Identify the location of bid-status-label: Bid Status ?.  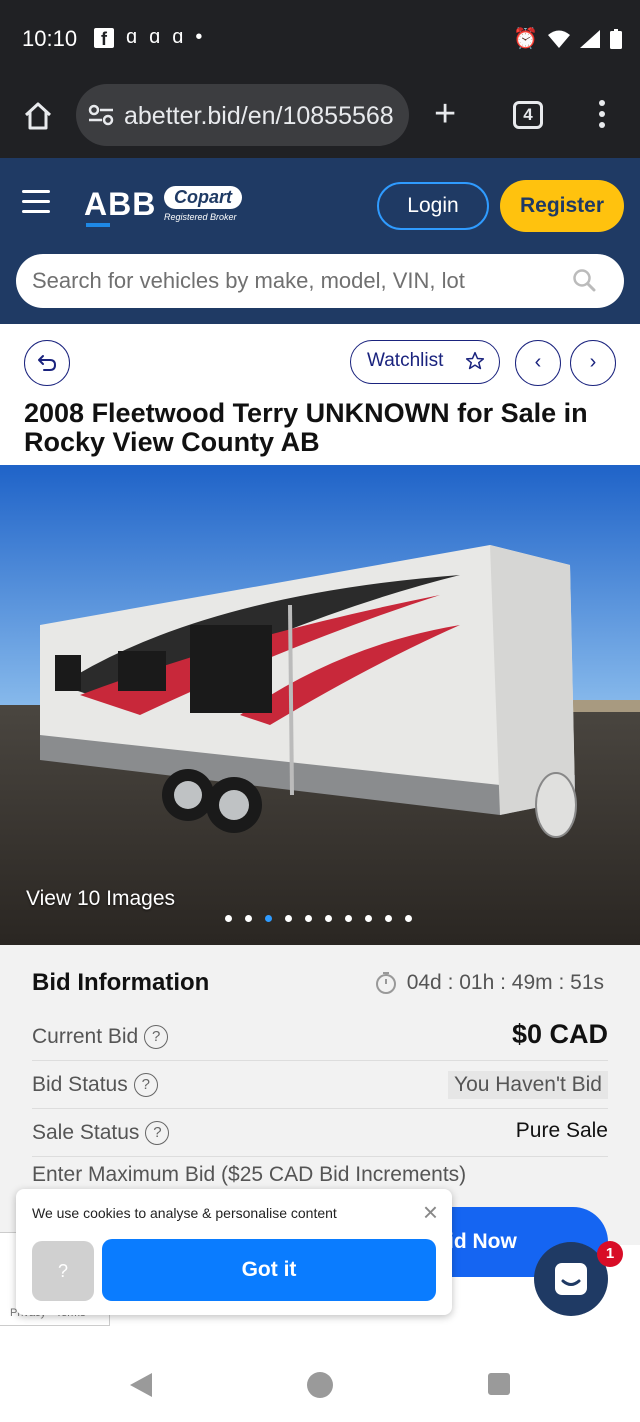
(95, 1085).